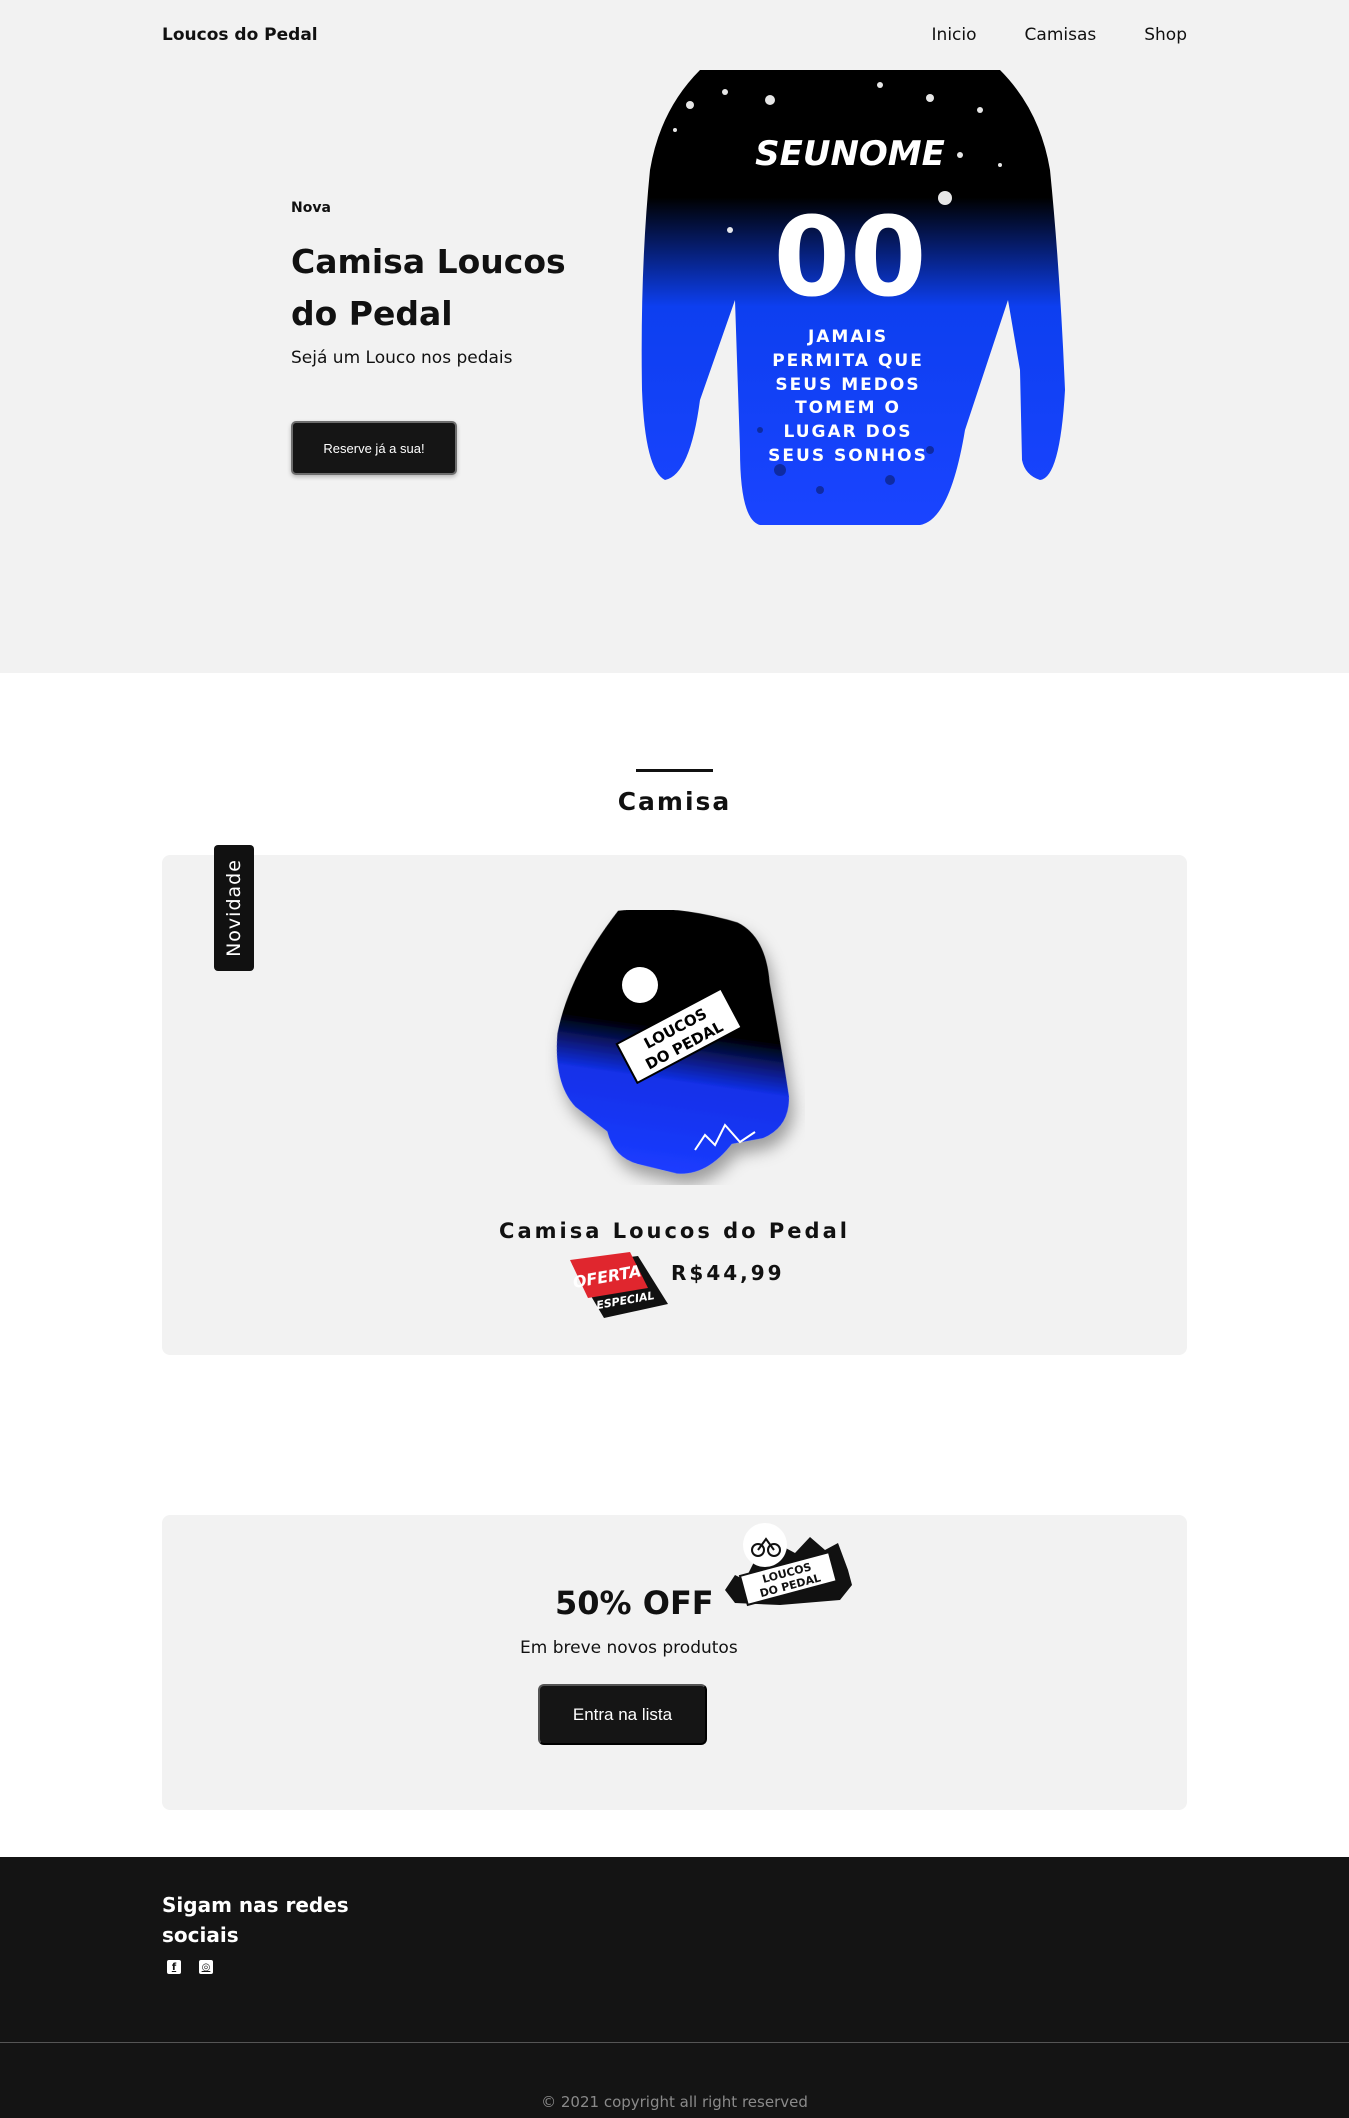  Describe the element at coordinates (674, 2042) in the screenshot. I see `footer-divider` at that location.